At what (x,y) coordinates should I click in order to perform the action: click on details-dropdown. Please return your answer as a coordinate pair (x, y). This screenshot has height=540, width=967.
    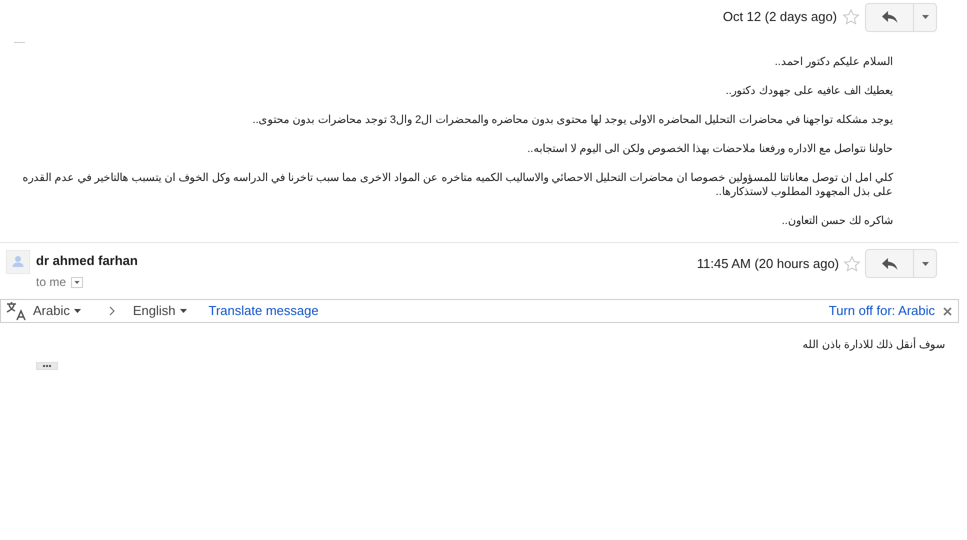
    Looking at the image, I should click on (77, 282).